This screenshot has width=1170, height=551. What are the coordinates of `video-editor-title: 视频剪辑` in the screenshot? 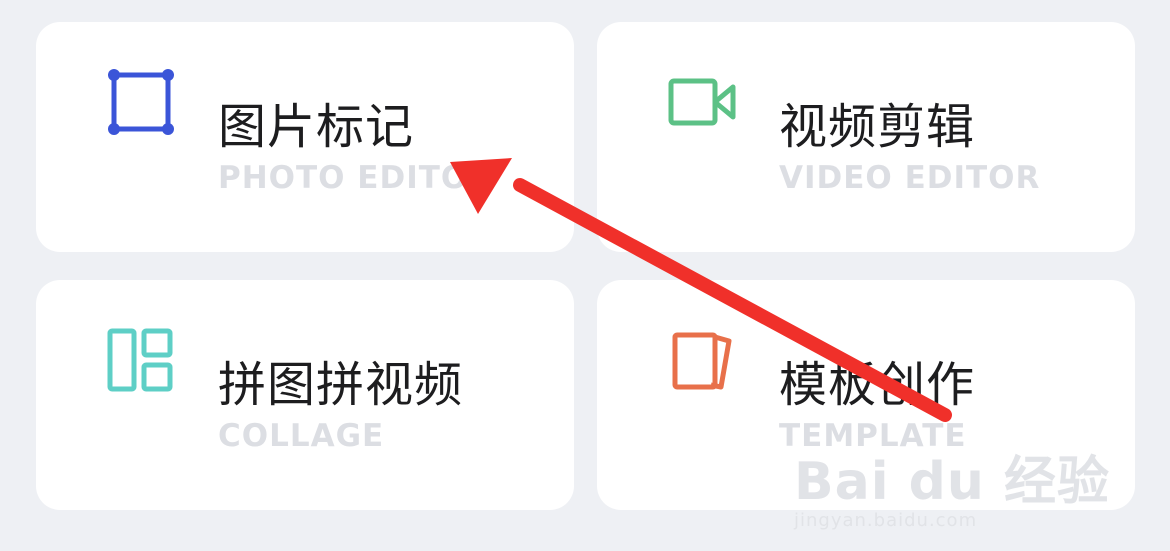 It's located at (877, 127).